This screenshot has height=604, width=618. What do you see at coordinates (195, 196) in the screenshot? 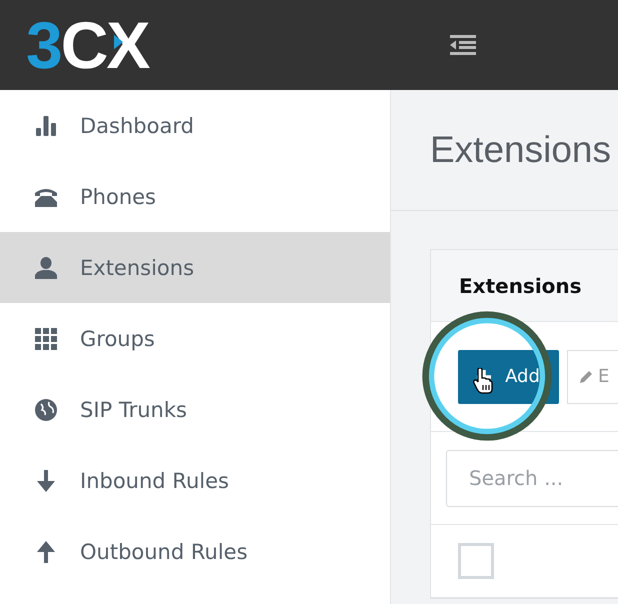
I see `sidebar-item: Phones` at bounding box center [195, 196].